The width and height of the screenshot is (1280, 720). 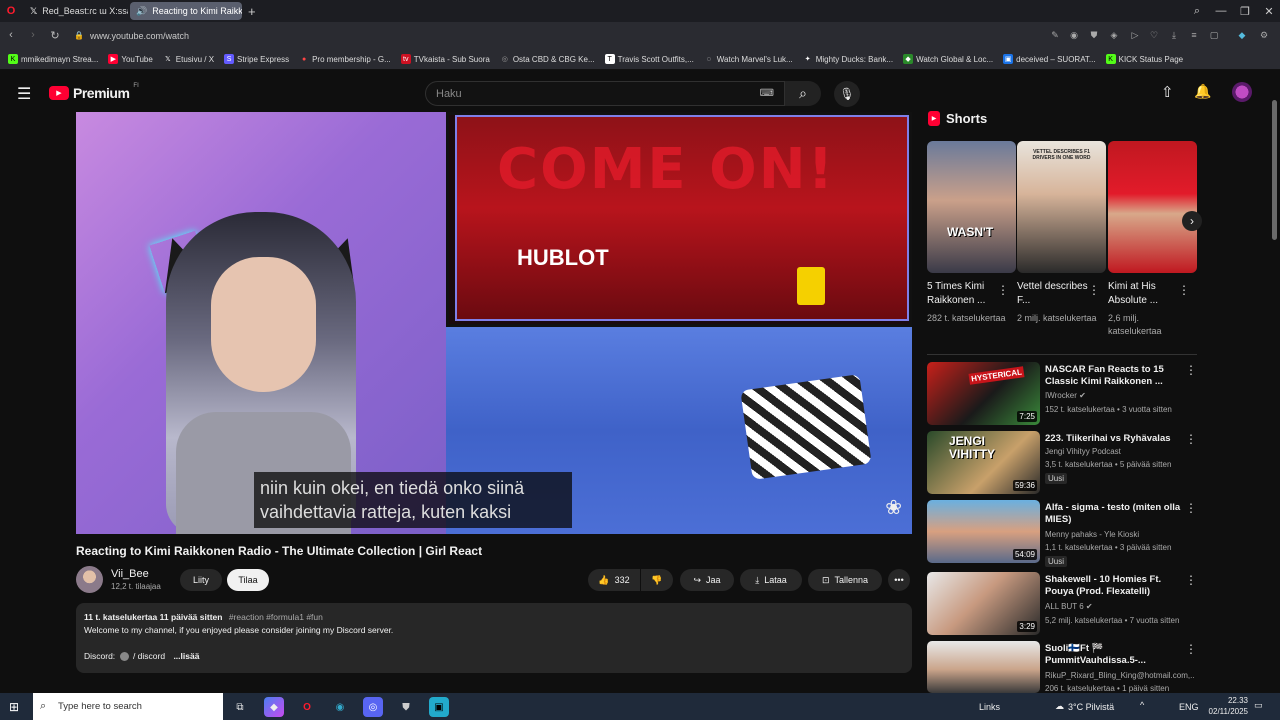 What do you see at coordinates (130, 574) in the screenshot?
I see `channel-name: Vii_Bee` at bounding box center [130, 574].